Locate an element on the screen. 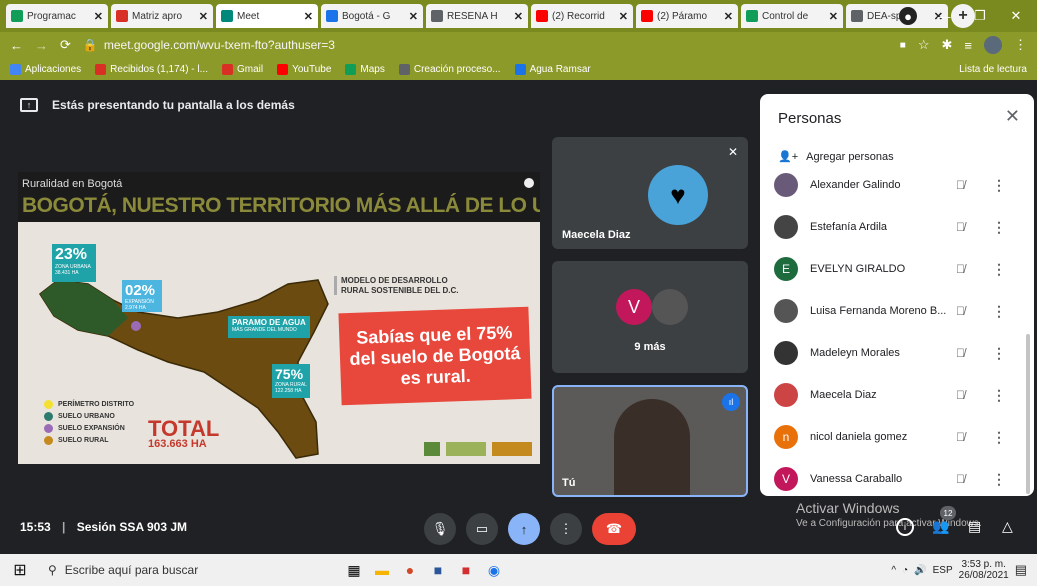 This screenshot has height=586, width=1037. profile-icon: ● is located at coordinates (908, 16).